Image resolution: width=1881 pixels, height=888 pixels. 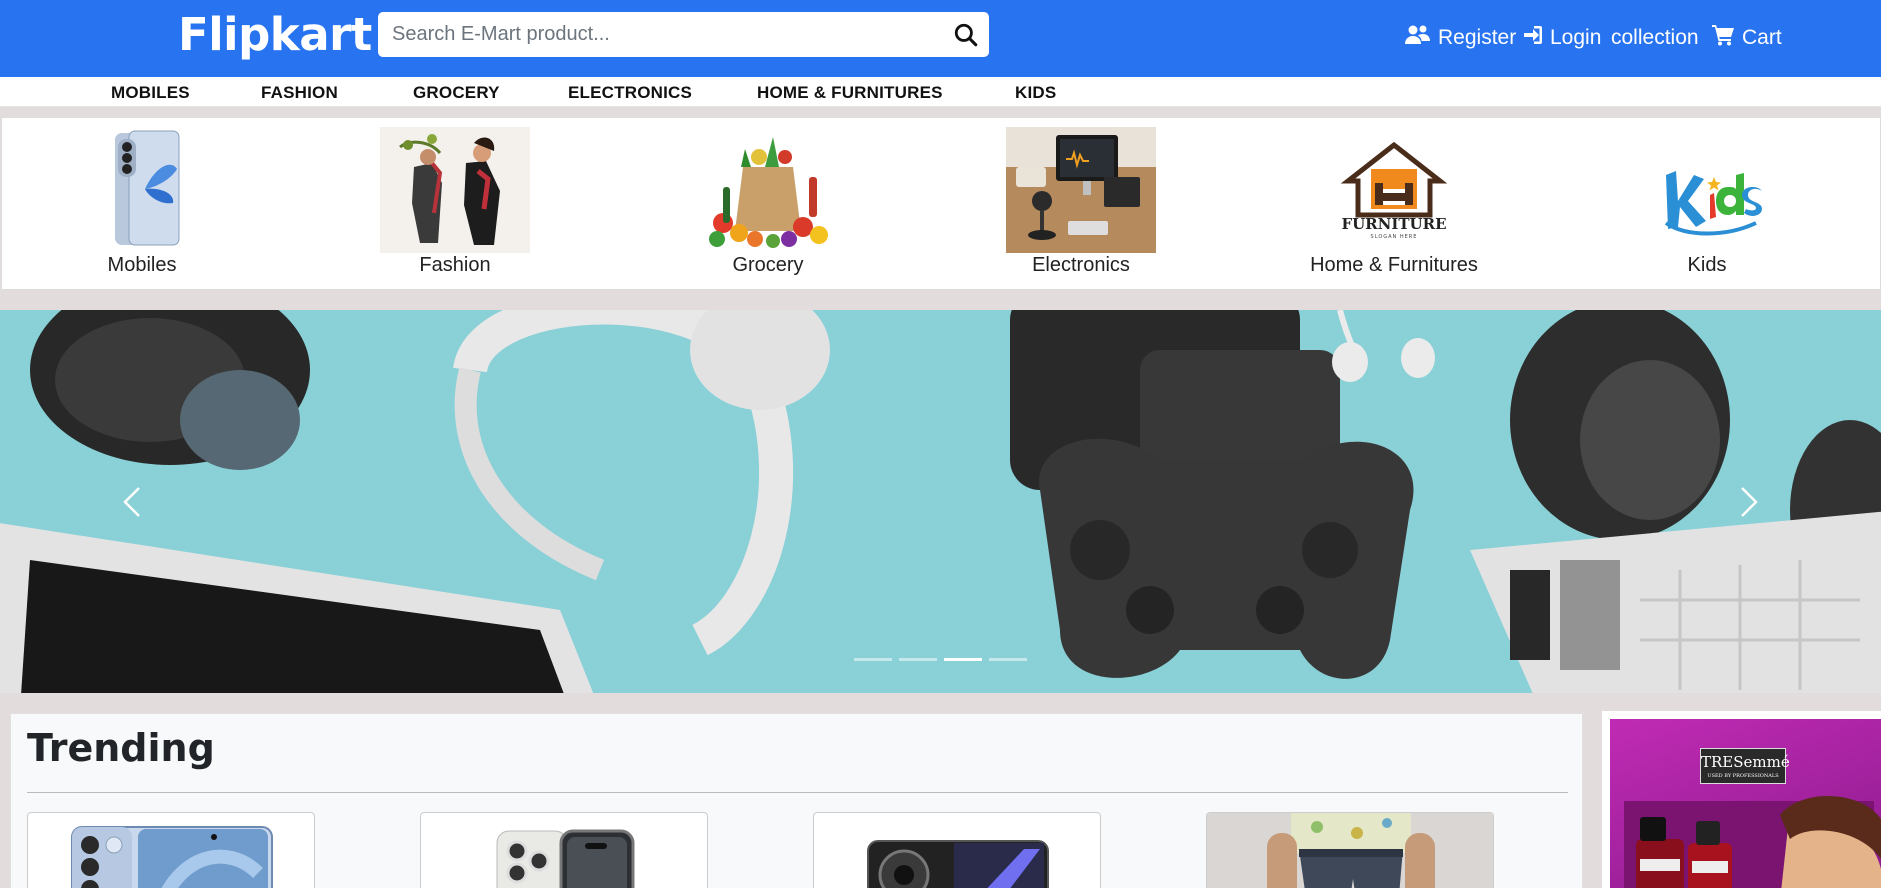 What do you see at coordinates (966, 35) in the screenshot?
I see `search-icon` at bounding box center [966, 35].